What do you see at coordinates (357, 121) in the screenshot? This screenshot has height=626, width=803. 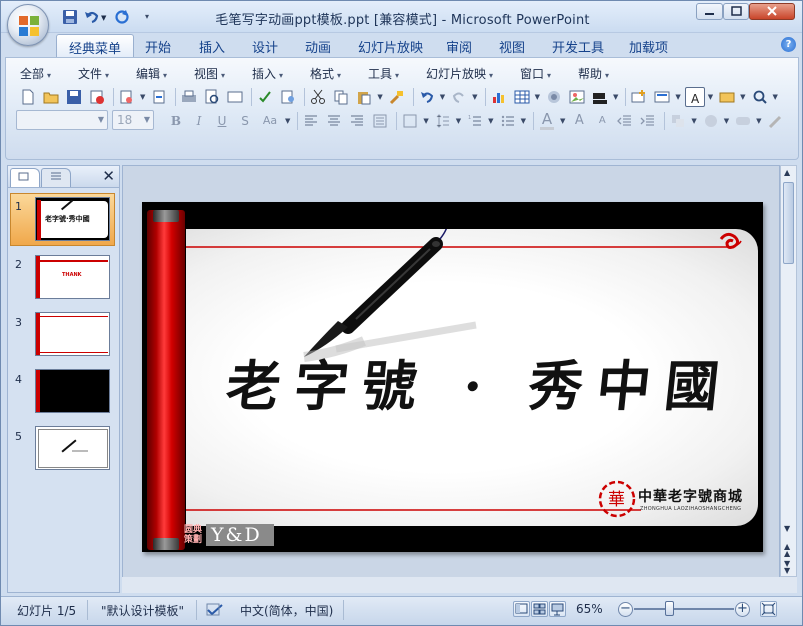 I see `align-right-icon` at bounding box center [357, 121].